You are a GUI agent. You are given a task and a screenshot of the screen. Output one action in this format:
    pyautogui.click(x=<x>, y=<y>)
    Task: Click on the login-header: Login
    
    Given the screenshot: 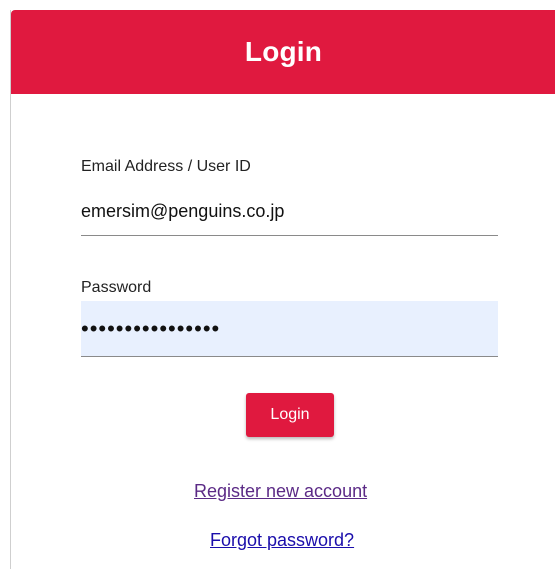 What is the action you would take?
    pyautogui.click(x=283, y=52)
    